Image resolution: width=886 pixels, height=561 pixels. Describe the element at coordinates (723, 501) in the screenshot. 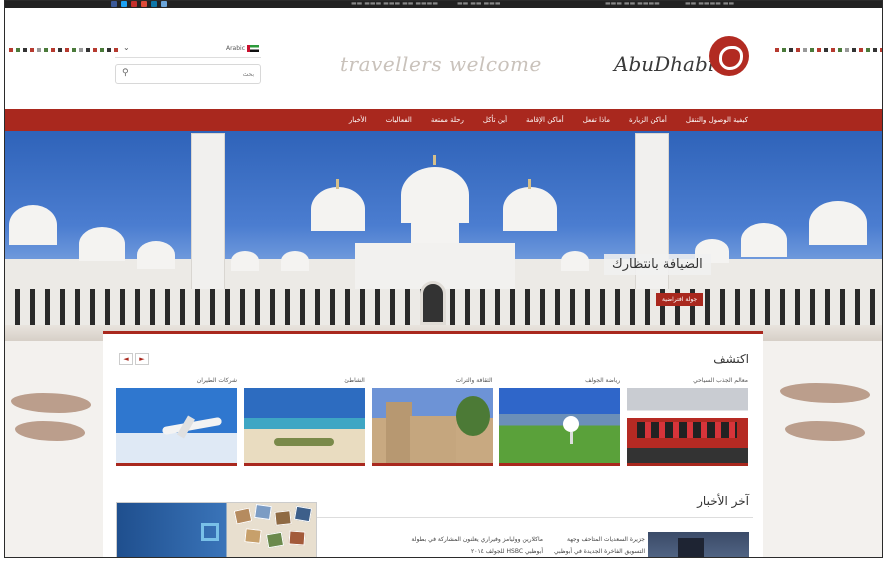

I see `news-heading: آخر الأخبار` at that location.